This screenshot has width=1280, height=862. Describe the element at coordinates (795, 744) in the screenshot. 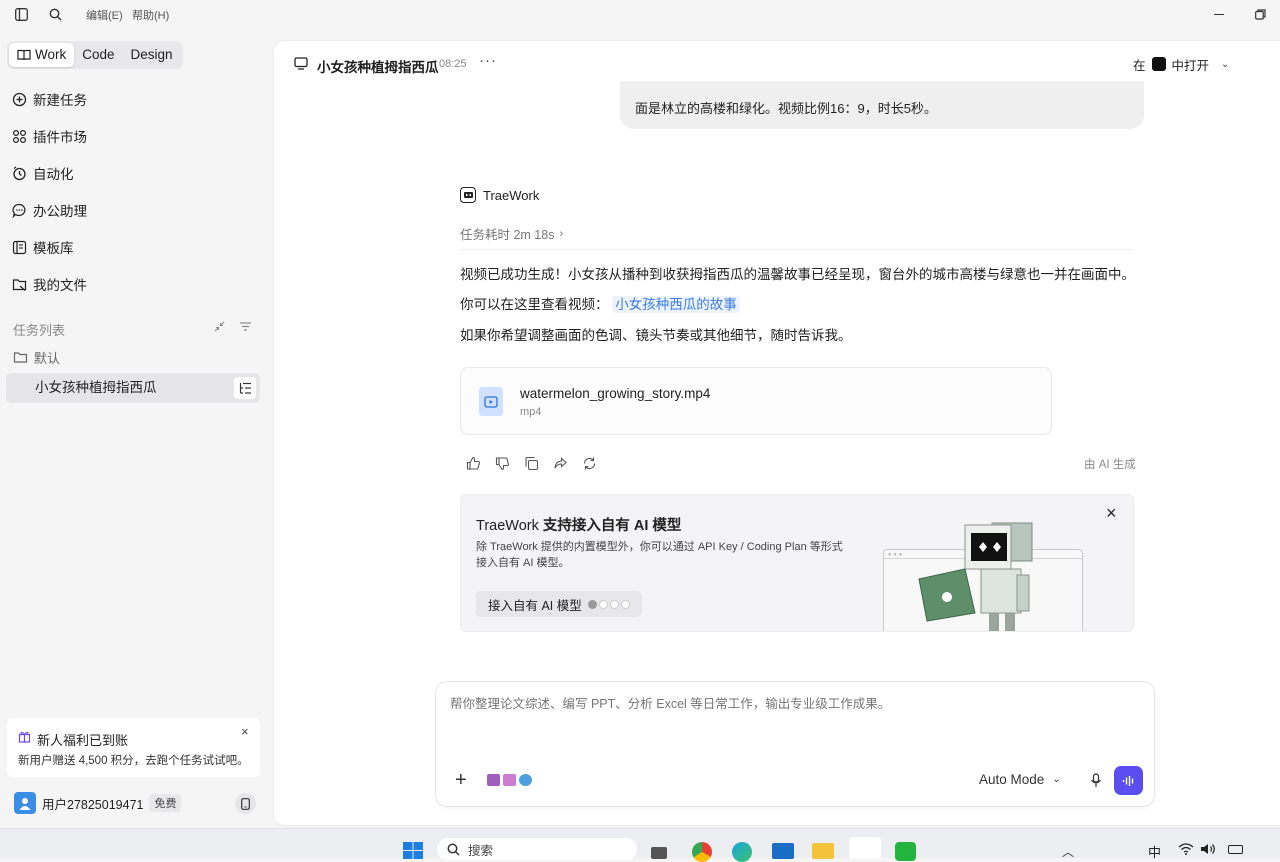

I see `composer: + Auto Mode ⌄` at that location.